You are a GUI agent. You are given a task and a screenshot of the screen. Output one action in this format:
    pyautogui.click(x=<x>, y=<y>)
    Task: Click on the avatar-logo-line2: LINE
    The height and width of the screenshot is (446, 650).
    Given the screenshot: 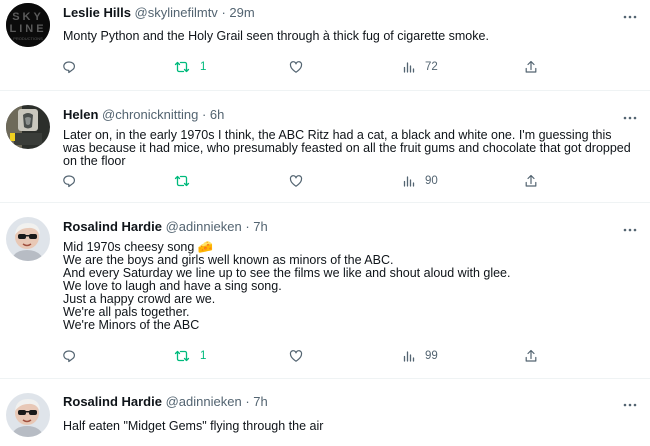 What is the action you would take?
    pyautogui.click(x=27, y=29)
    